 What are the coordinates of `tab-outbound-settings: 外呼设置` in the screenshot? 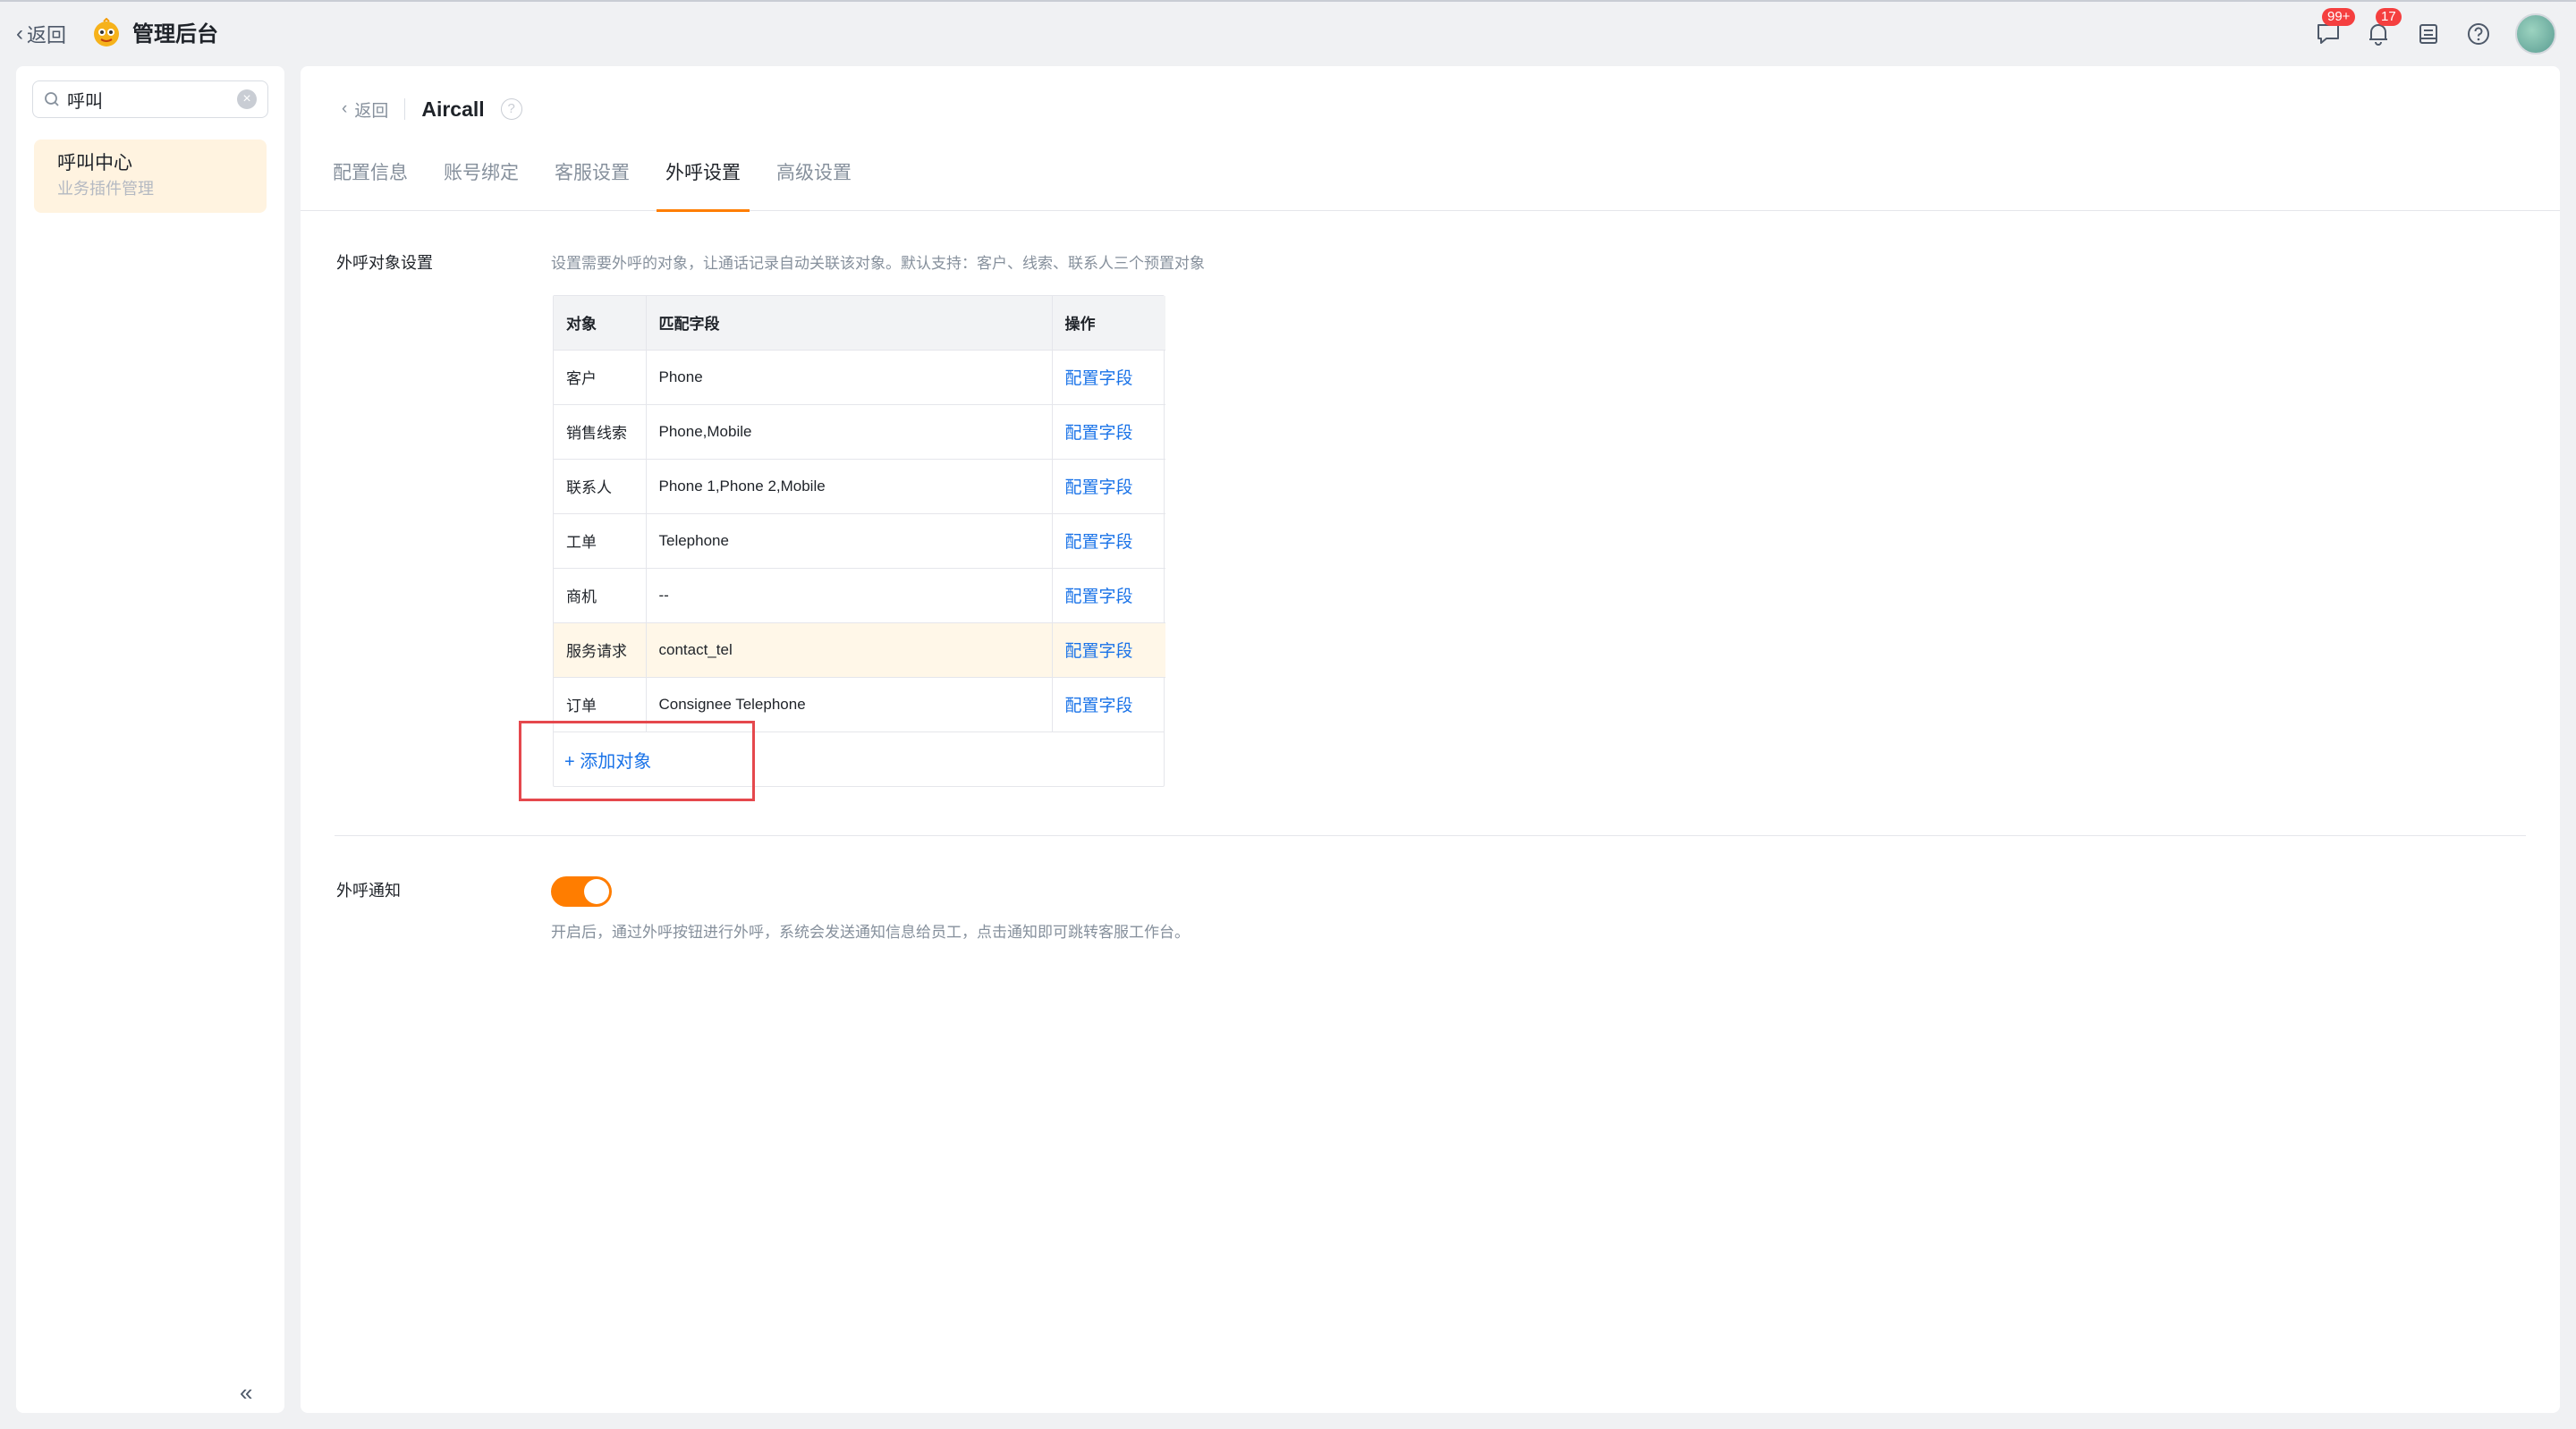 It's located at (703, 179).